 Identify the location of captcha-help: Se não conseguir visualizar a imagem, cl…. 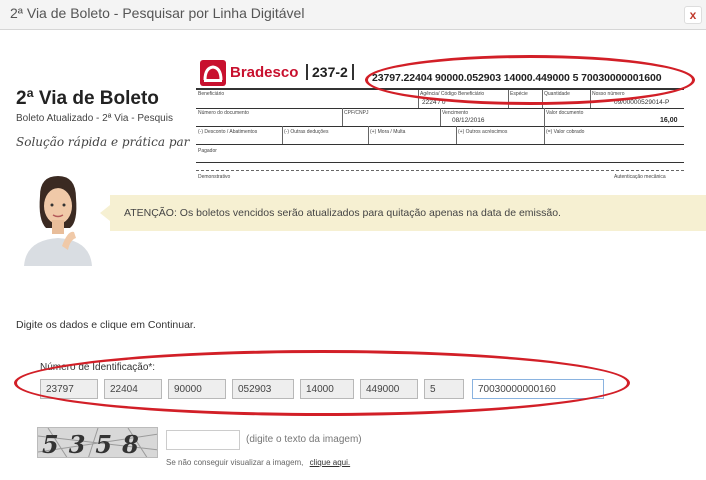
(258, 462).